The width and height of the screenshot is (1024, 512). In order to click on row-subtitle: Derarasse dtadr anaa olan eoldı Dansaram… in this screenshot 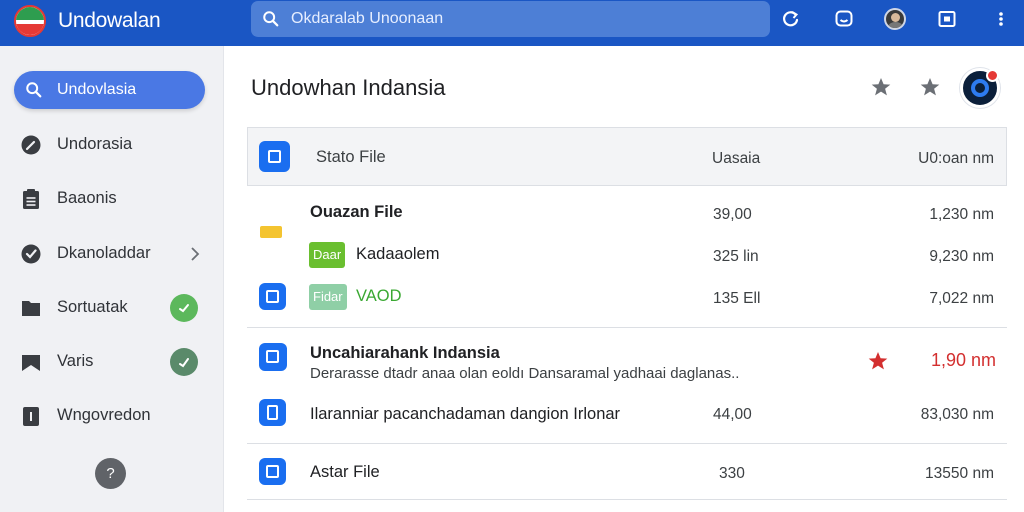, I will do `click(525, 373)`.